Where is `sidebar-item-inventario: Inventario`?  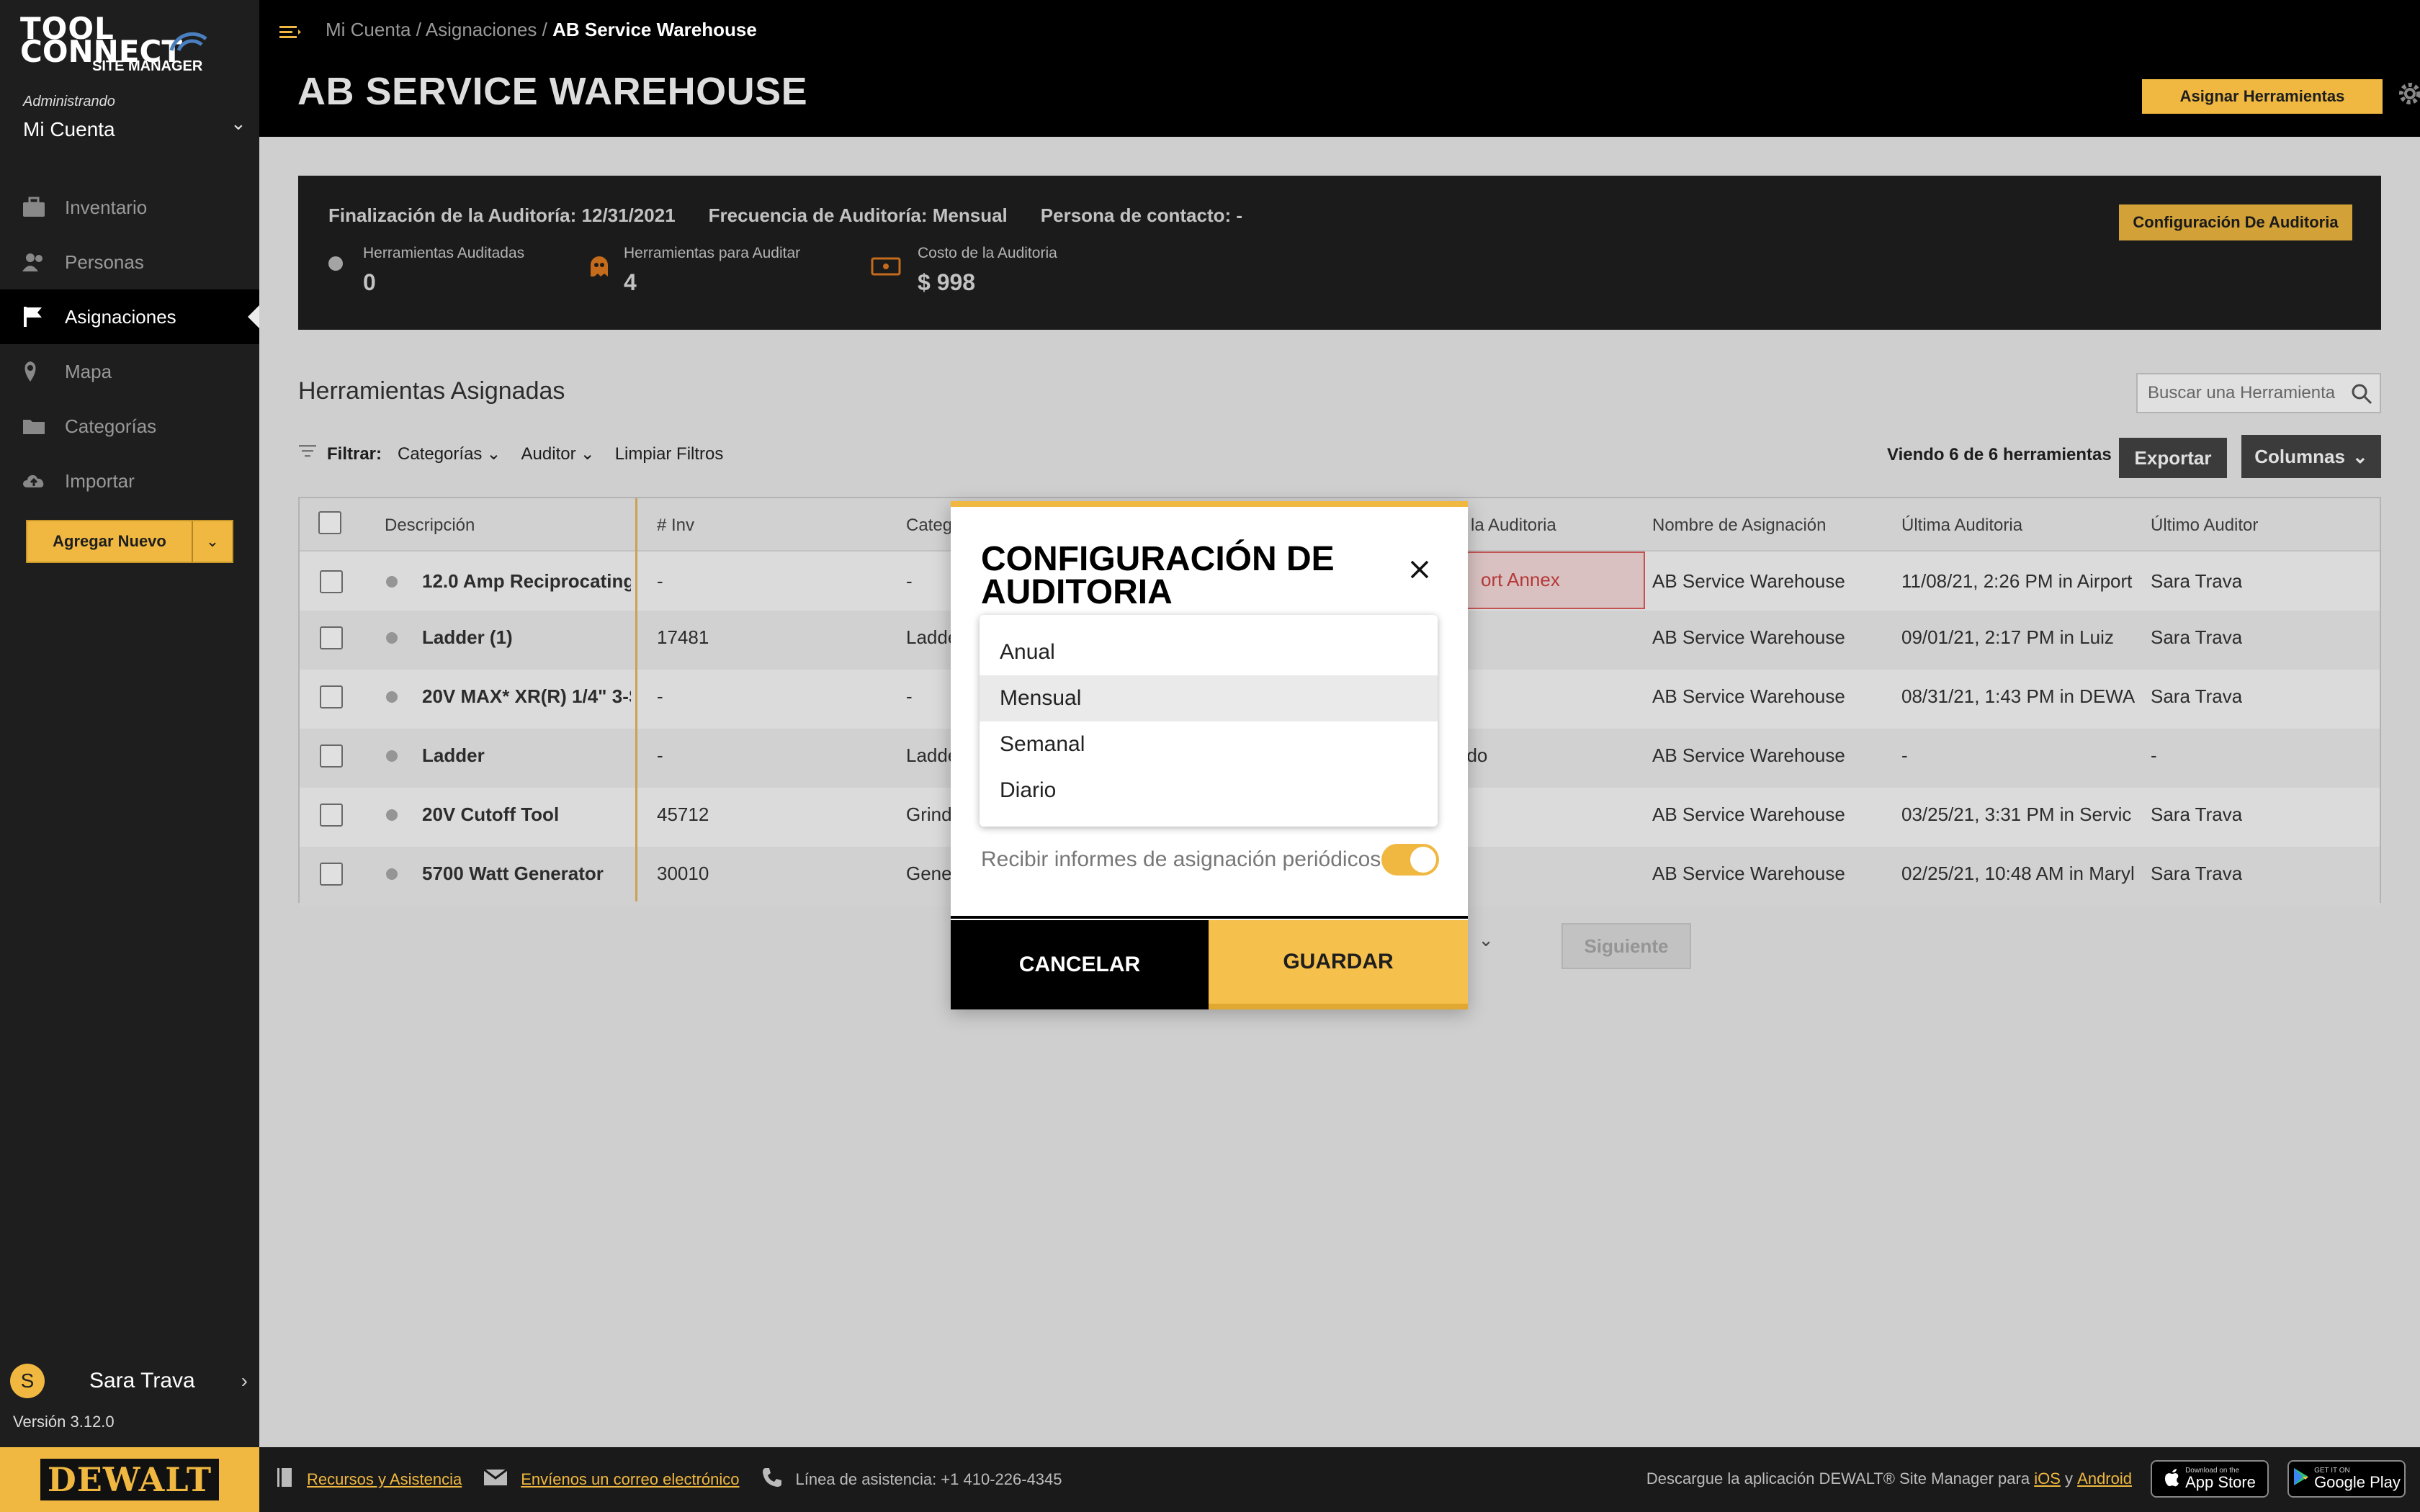
sidebar-item-inventario: Inventario is located at coordinates (129, 207).